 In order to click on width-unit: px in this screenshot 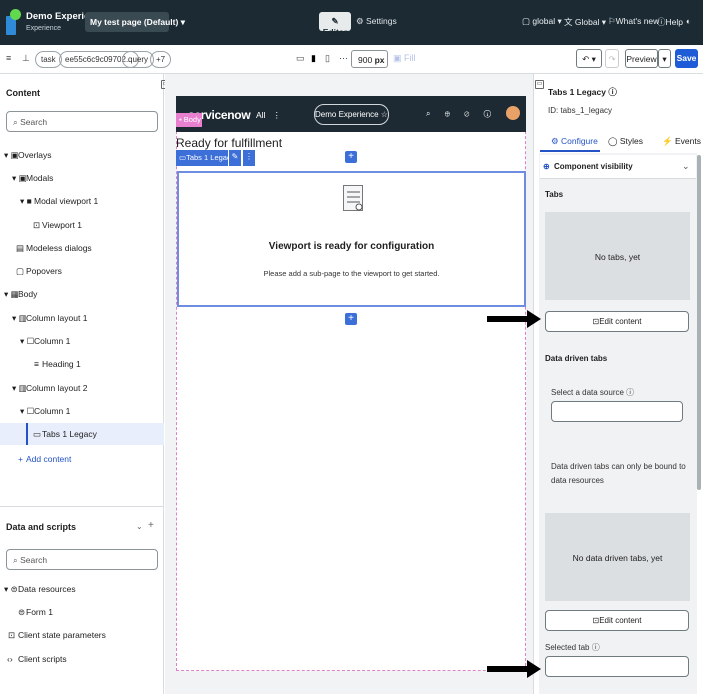, I will do `click(379, 60)`.